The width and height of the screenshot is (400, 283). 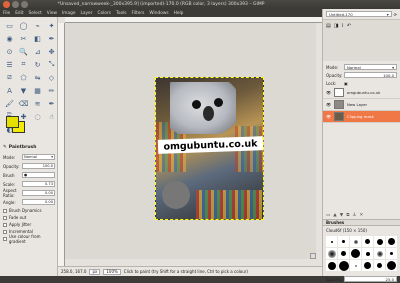 What do you see at coordinates (9, 51) in the screenshot?
I see `color-picker-icon: ⊙` at bounding box center [9, 51].